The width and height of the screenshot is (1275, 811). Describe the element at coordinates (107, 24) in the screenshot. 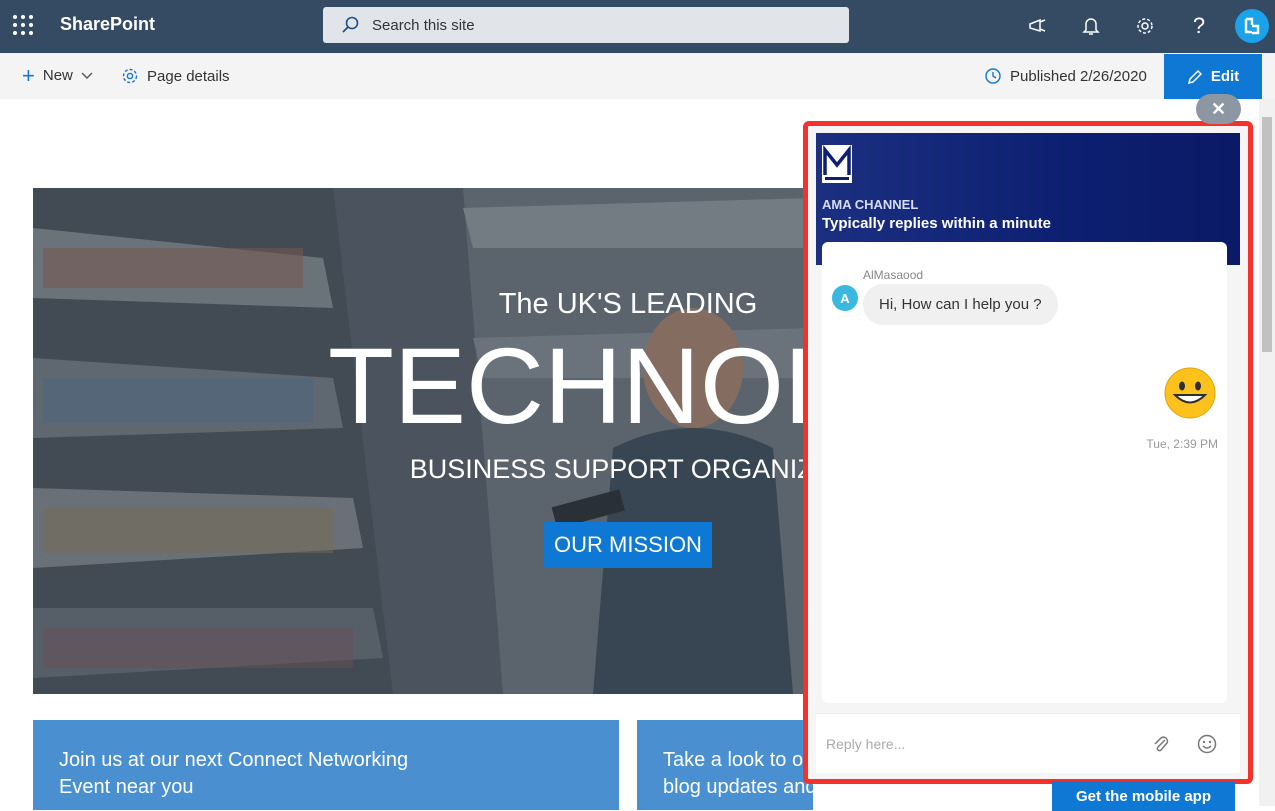

I see `app-name: SharePoint` at that location.